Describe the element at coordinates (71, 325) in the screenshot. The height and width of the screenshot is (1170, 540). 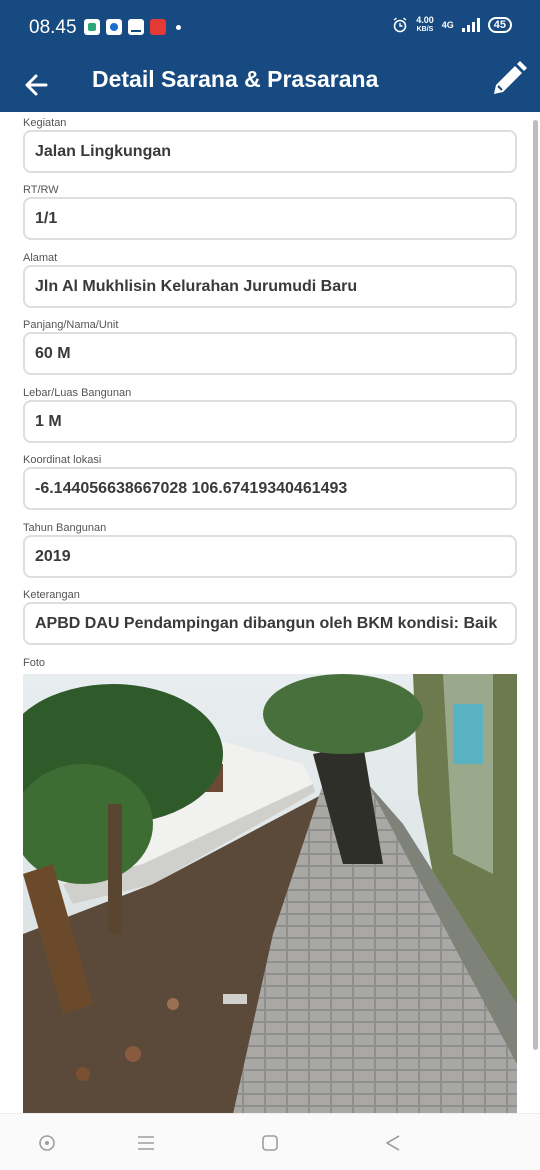
I see `panjang-label: Panjang/Nama/Unit` at that location.